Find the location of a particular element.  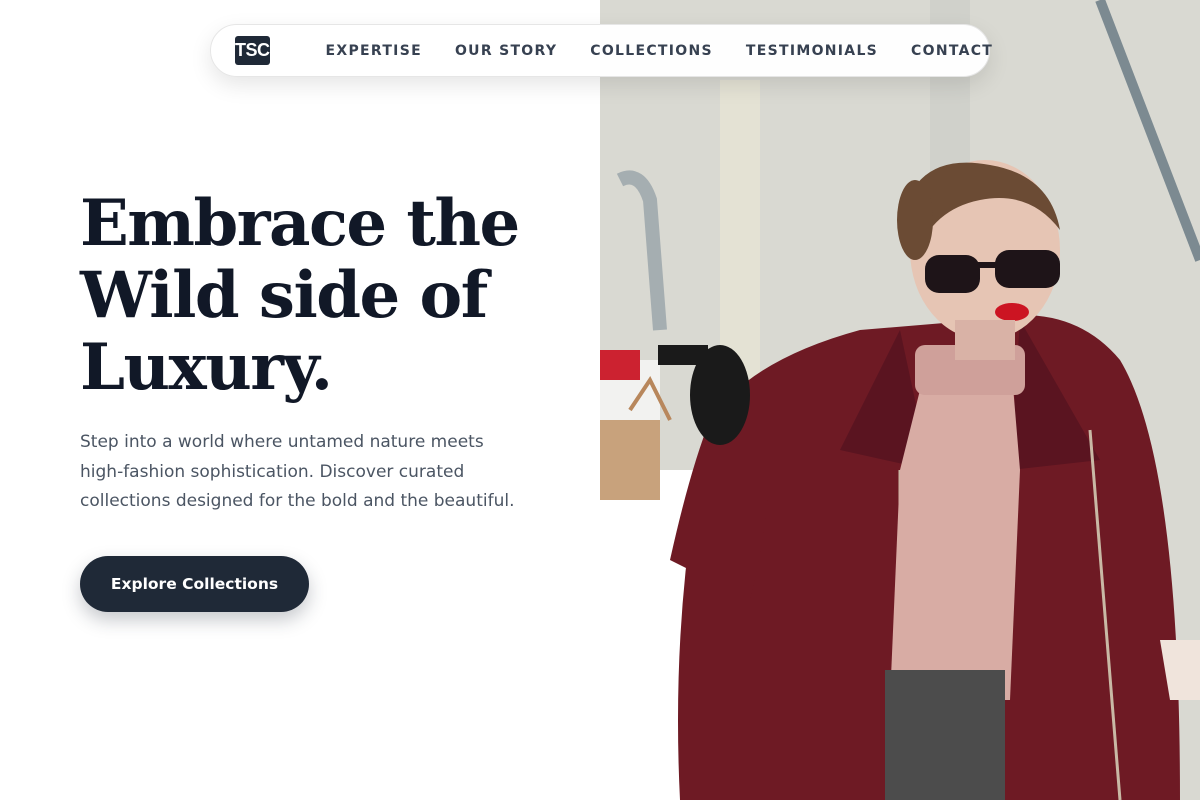

nav-link-contact: CONTACT is located at coordinates (952, 51).